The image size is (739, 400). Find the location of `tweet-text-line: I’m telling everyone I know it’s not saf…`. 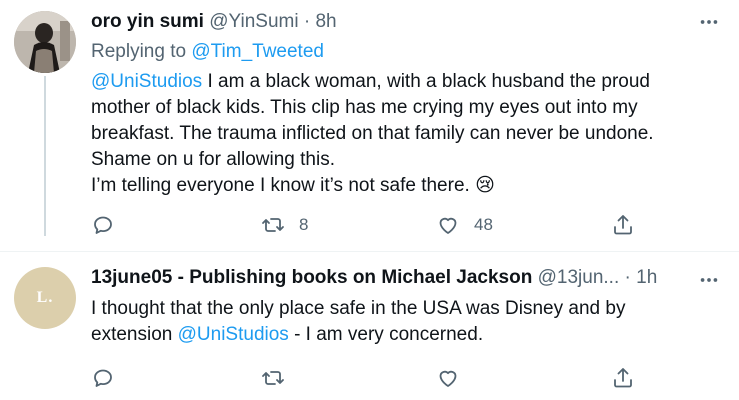

tweet-text-line: I’m telling everyone I know it’s not saf… is located at coordinates (293, 185).